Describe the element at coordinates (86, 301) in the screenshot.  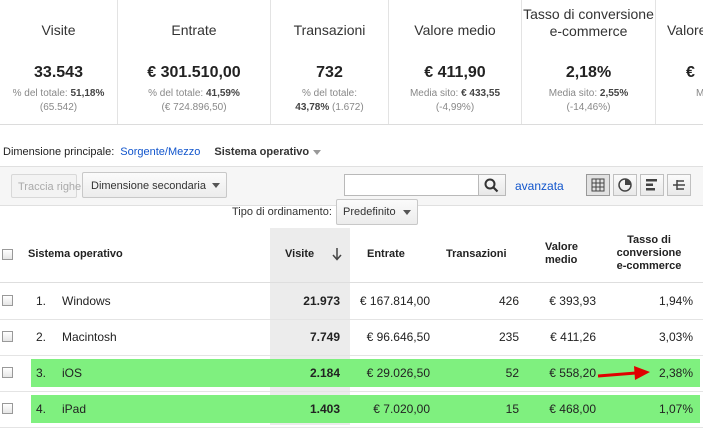
I see `row-os-name: Windows` at that location.